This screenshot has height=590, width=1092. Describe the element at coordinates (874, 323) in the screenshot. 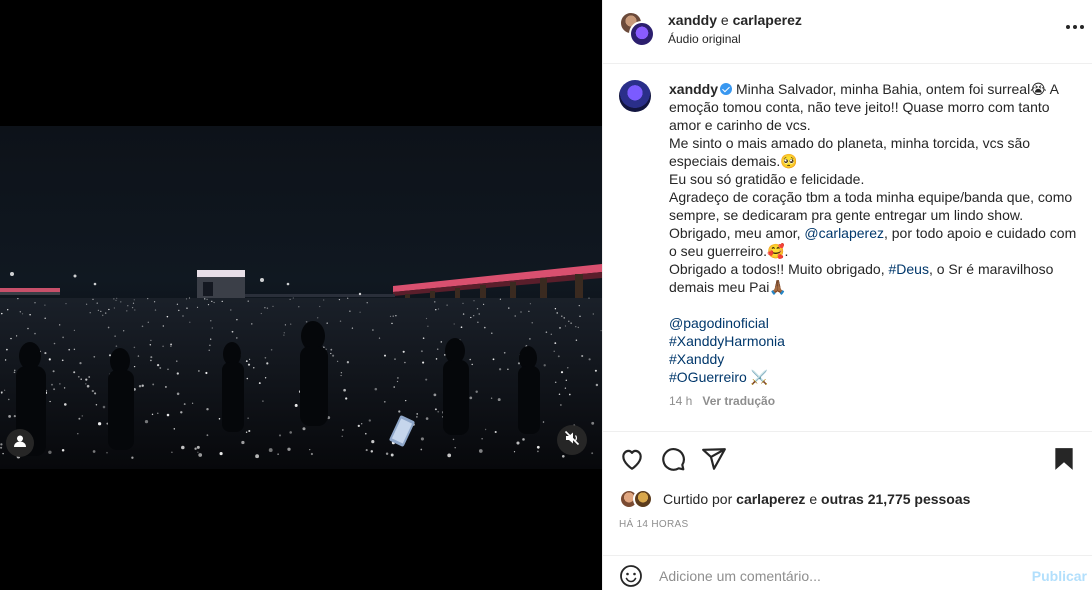

I see `mention-link: @pagodinoficial` at that location.